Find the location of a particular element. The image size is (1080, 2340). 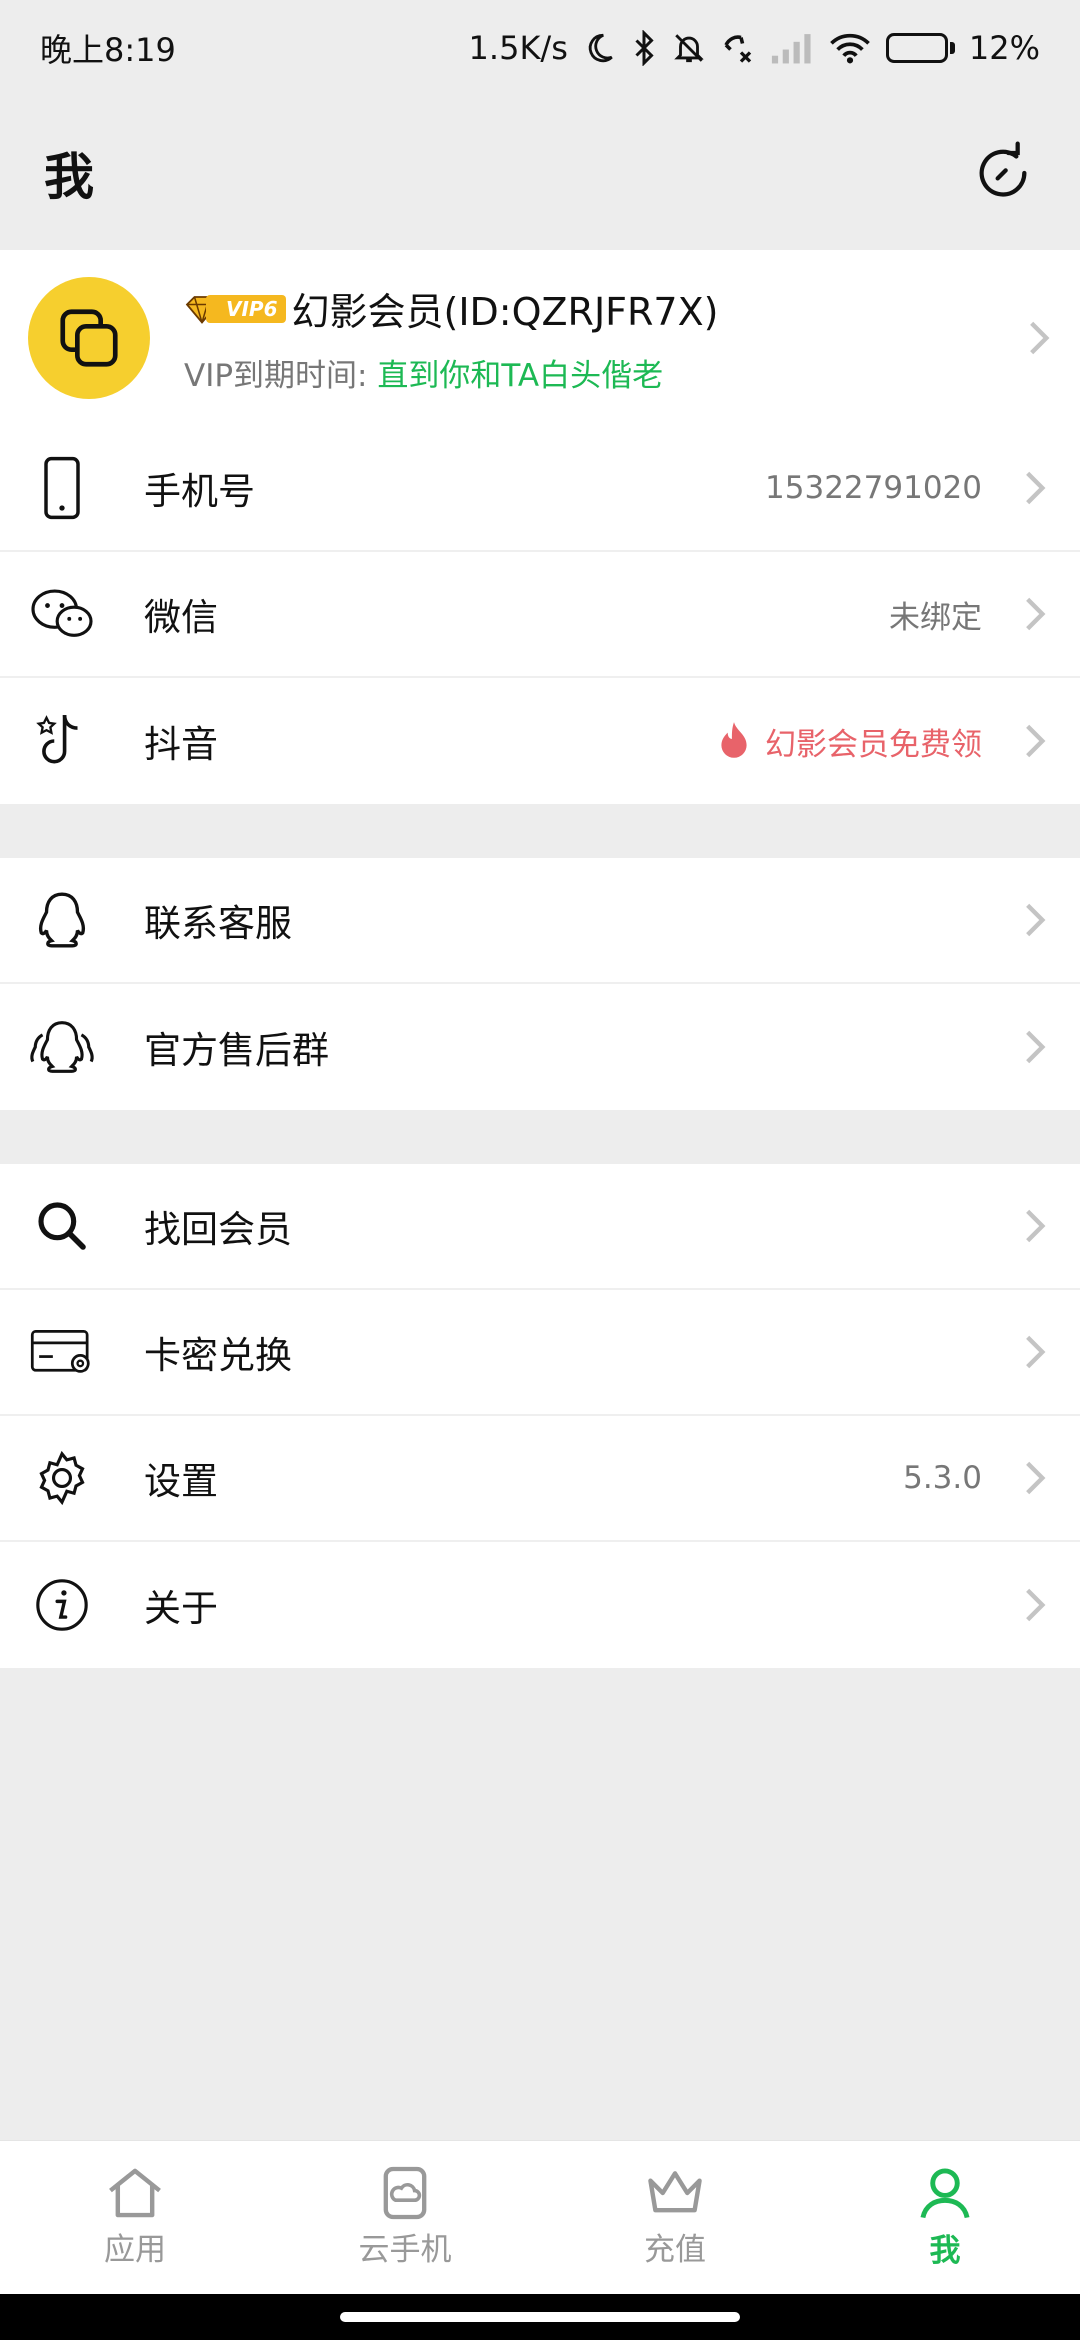

row-phone-label: 手机号 is located at coordinates (199, 491).